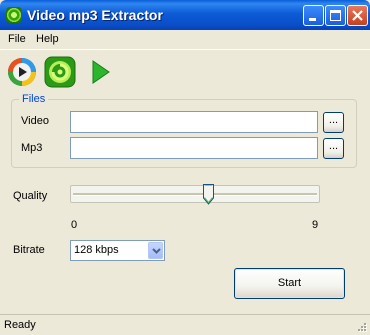 The height and width of the screenshot is (335, 370). I want to click on video-path-input, so click(194, 122).